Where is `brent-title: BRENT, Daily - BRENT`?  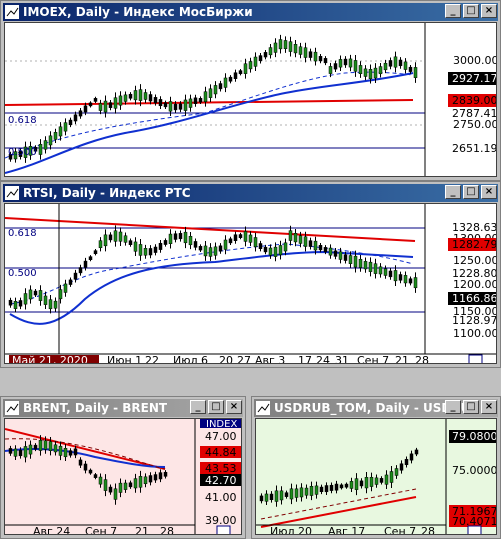
brent-title: BRENT, Daily - BRENT is located at coordinates (95, 408).